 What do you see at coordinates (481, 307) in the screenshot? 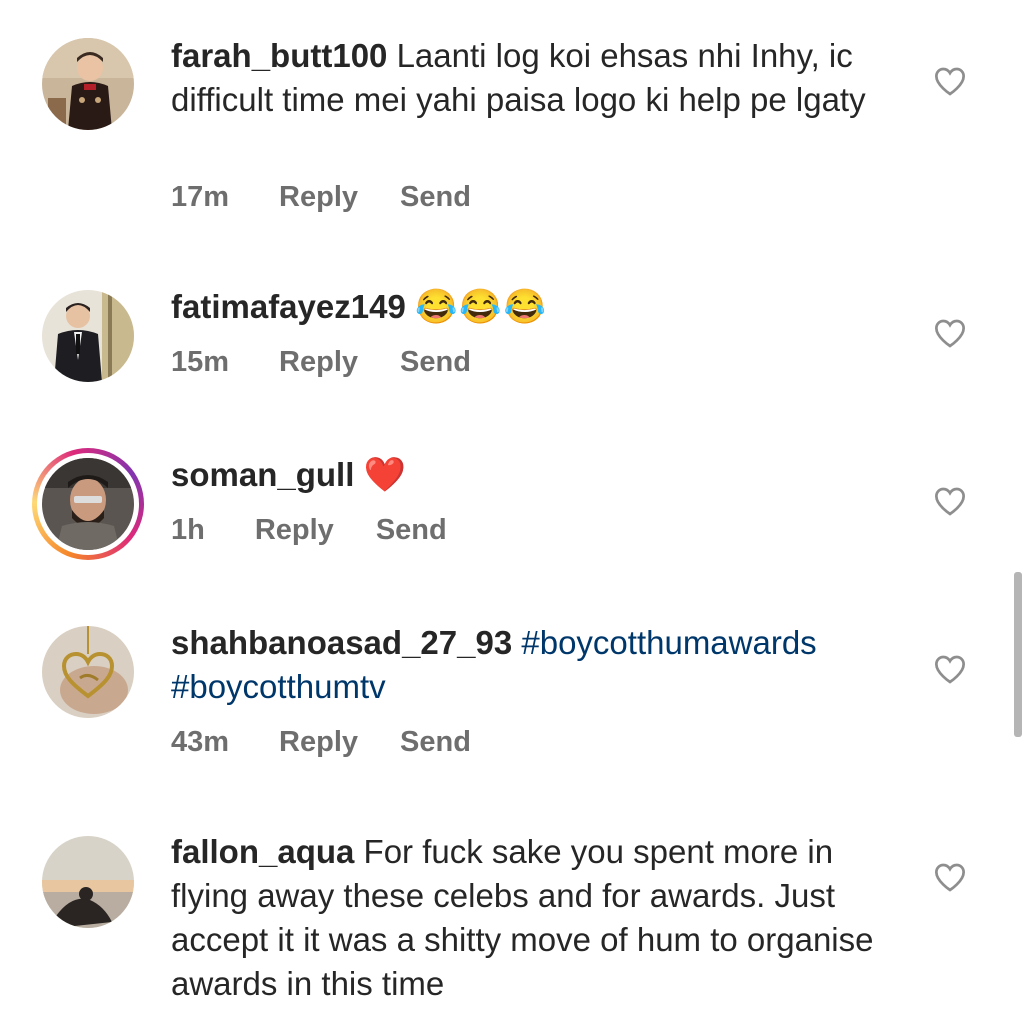
I see `comment-body: 😂😂😂` at bounding box center [481, 307].